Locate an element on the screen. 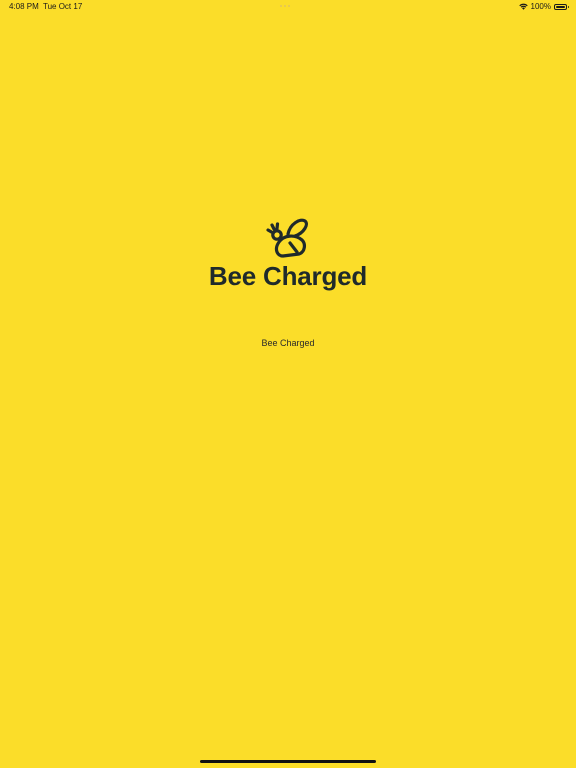 Image resolution: width=576 pixels, height=768 pixels. multitasking-dots is located at coordinates (285, 6).